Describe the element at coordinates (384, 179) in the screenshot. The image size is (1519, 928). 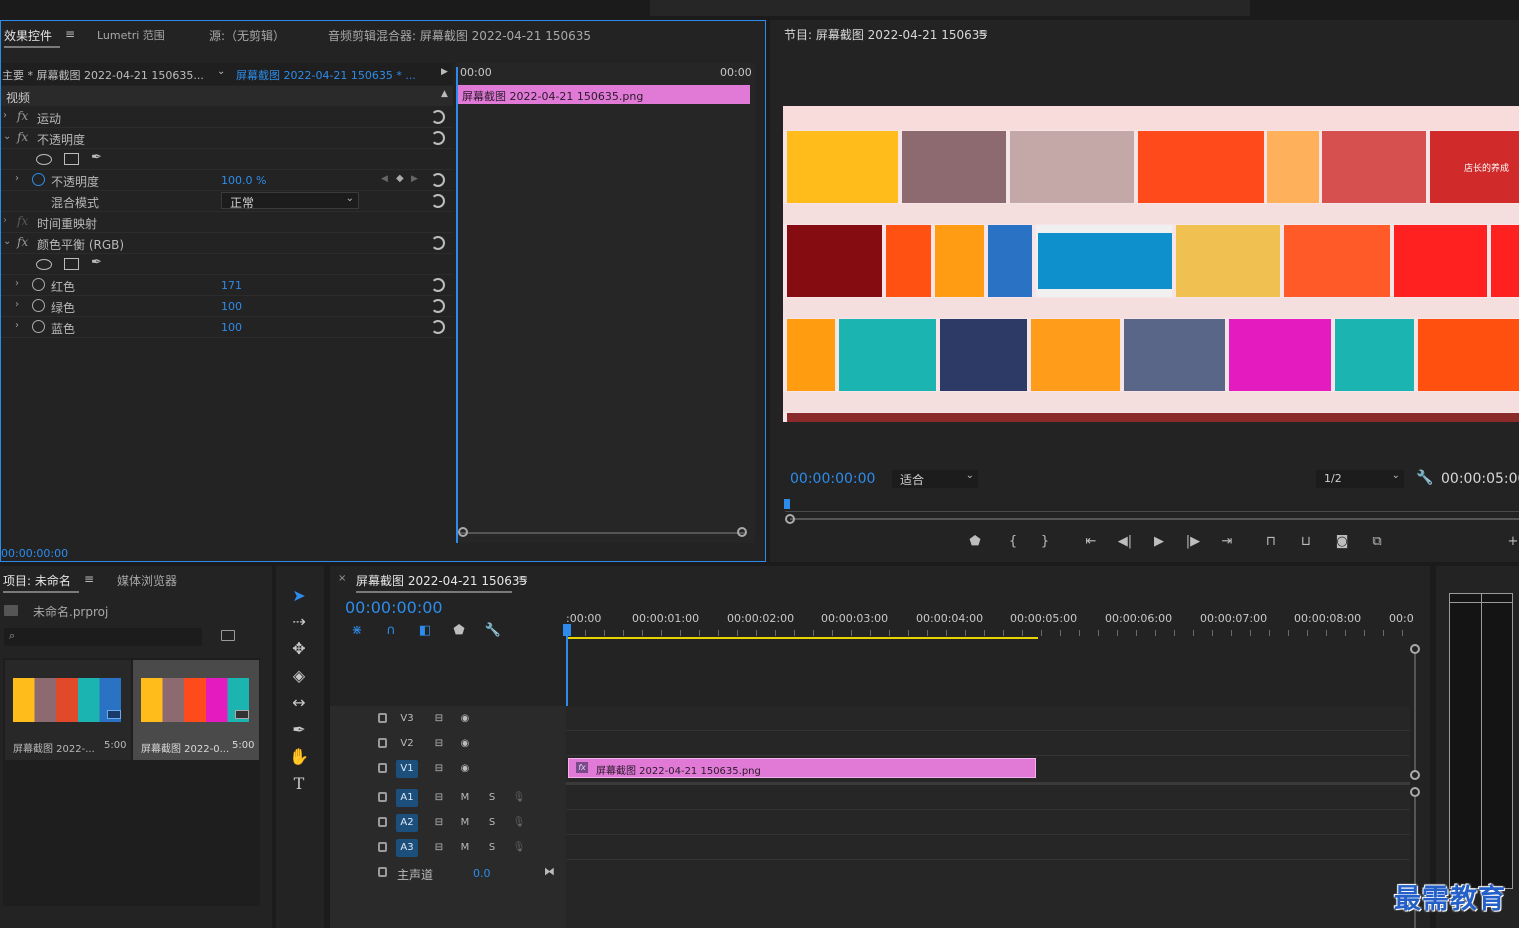
I see `prev-keyframe-icon: ◀` at that location.